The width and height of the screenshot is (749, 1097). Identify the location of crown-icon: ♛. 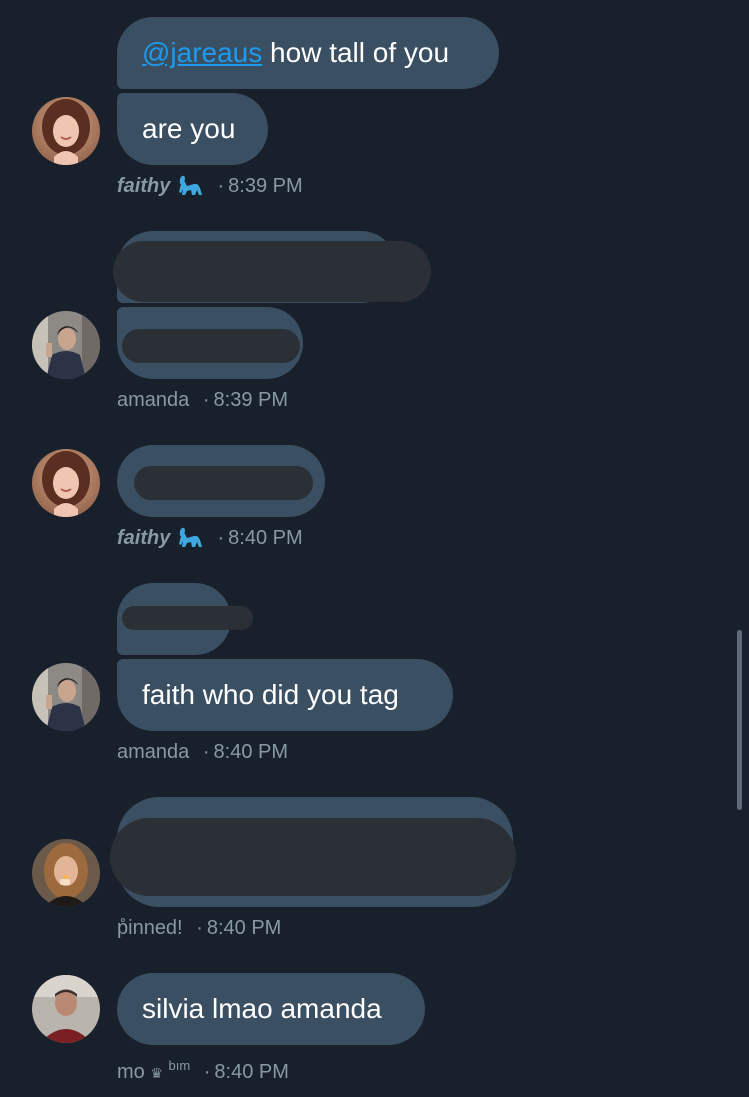
(156, 1073).